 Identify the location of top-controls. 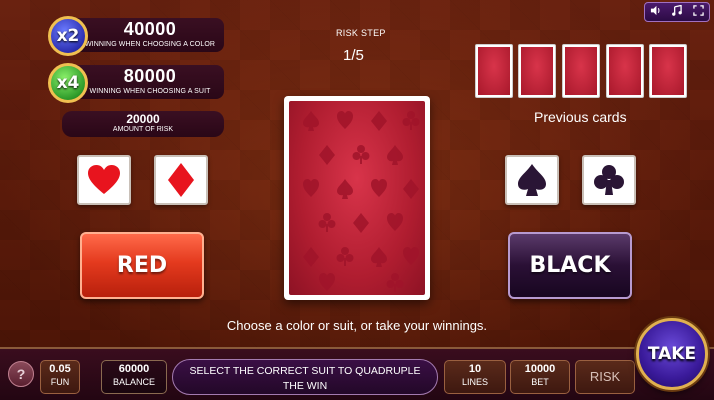
(677, 12).